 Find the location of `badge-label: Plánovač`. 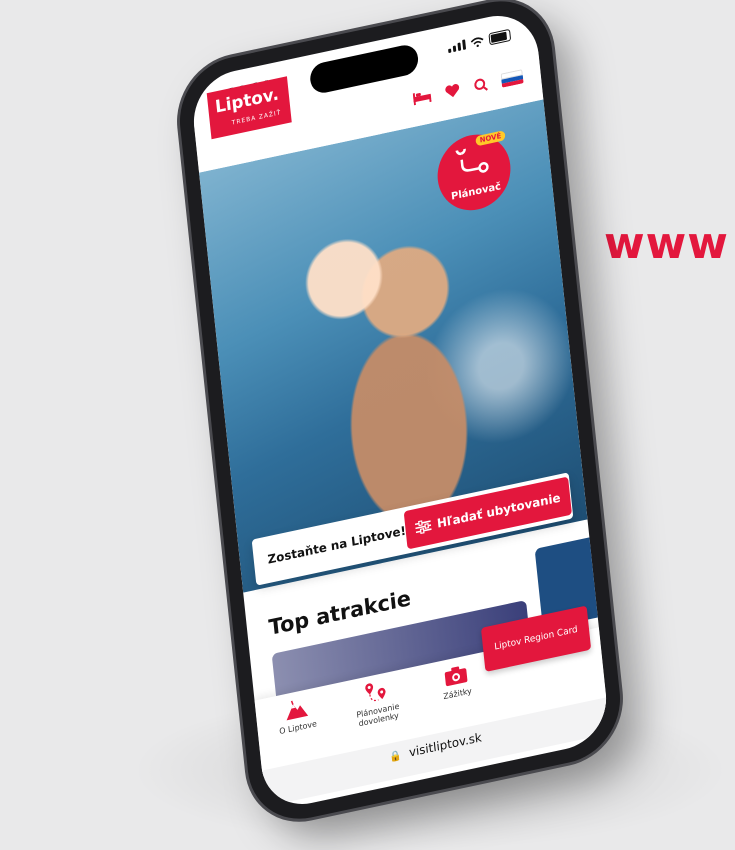

badge-label: Plánovač is located at coordinates (476, 192).